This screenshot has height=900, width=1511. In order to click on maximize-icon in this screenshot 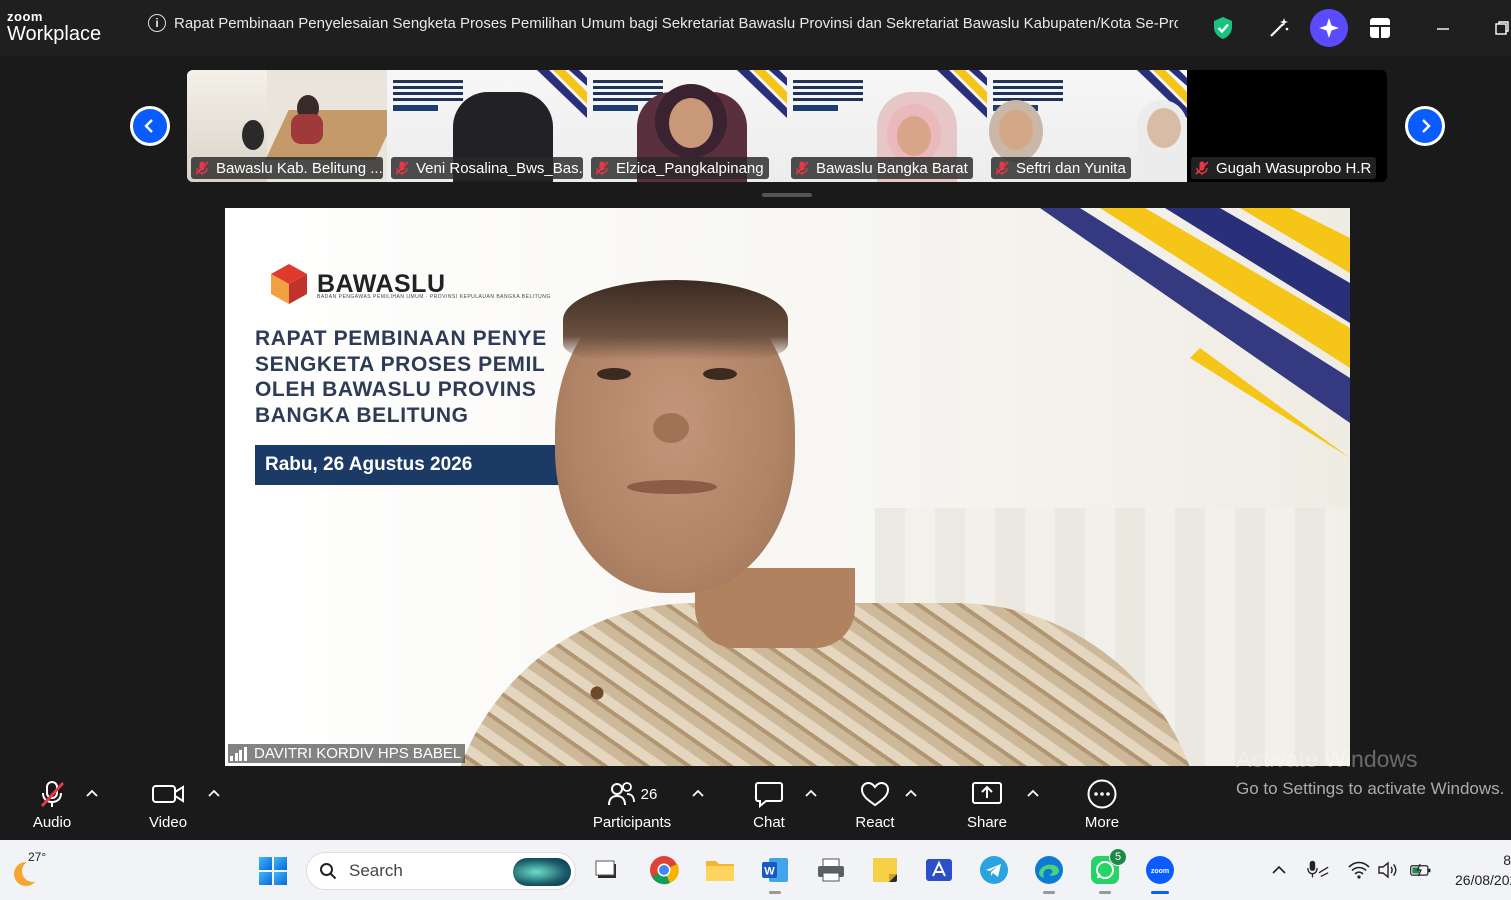, I will do `click(1499, 28)`.